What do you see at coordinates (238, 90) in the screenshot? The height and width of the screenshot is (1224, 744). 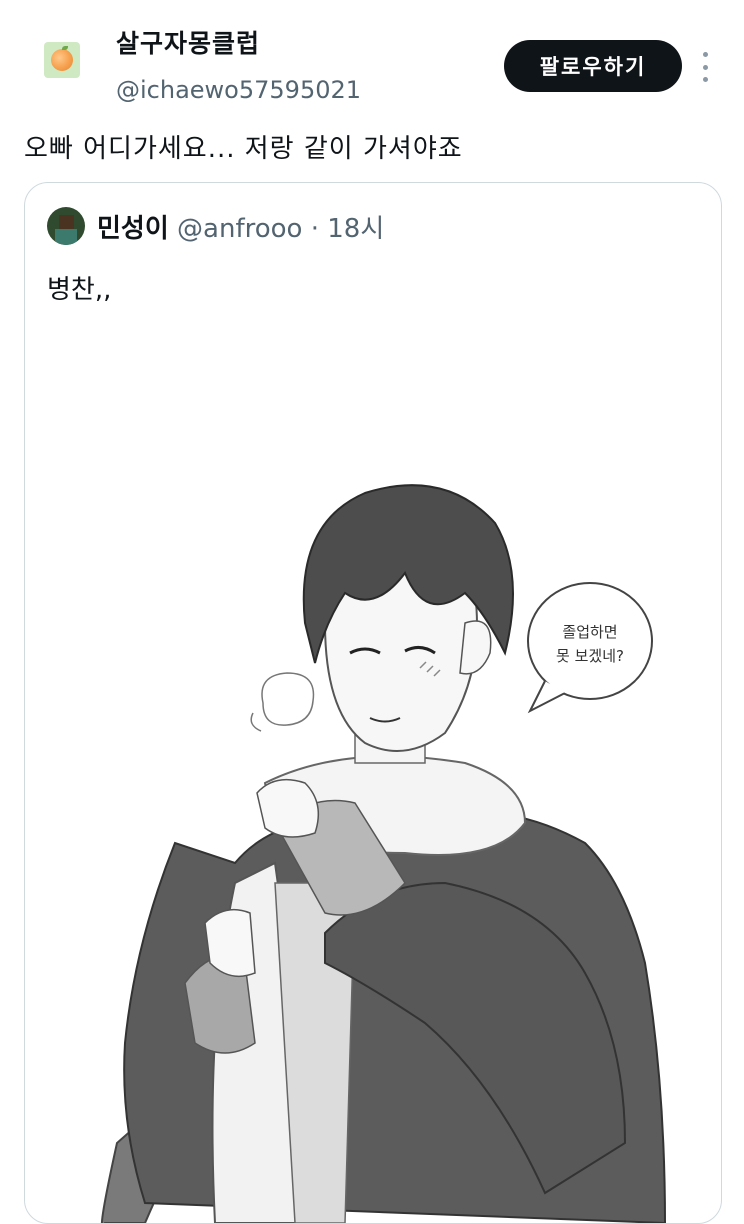 I see `author-handle: @ichaewo57595021` at bounding box center [238, 90].